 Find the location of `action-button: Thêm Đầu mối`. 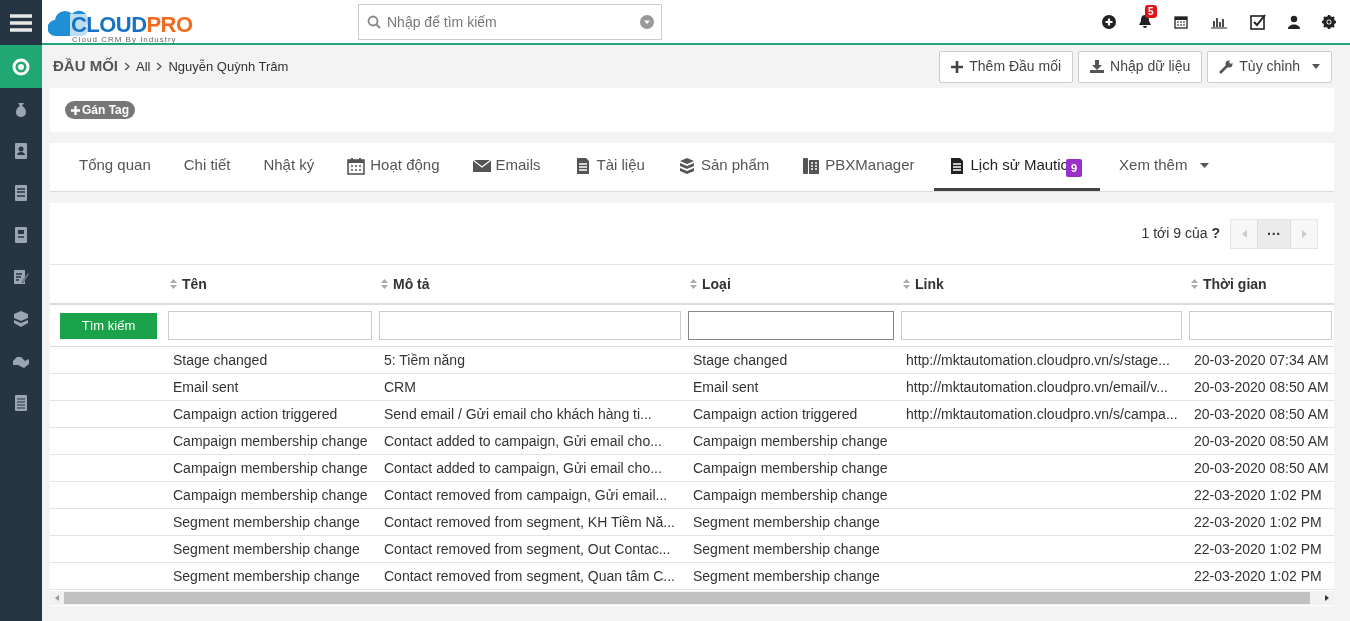

action-button: Thêm Đầu mối is located at coordinates (1006, 66).